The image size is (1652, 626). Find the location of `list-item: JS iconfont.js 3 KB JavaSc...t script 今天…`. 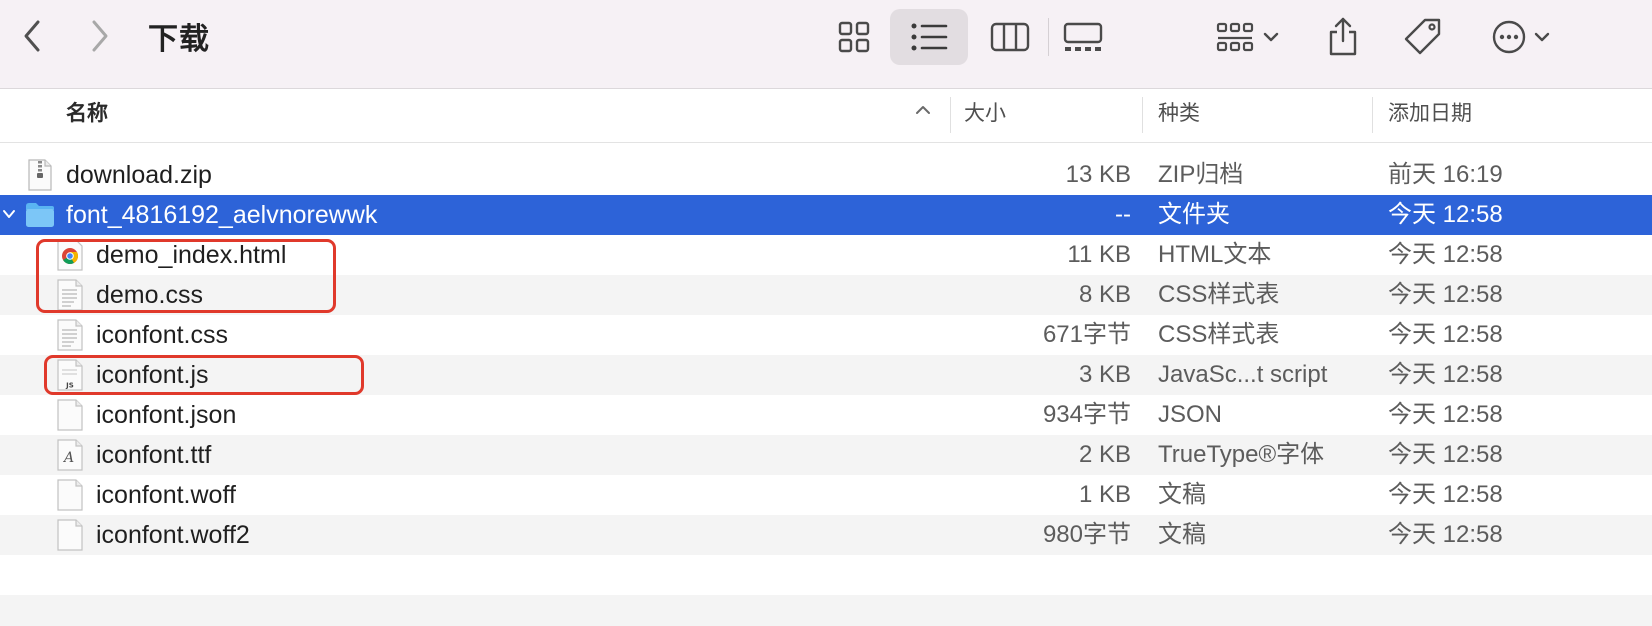

list-item: JS iconfont.js 3 KB JavaSc...t script 今天… is located at coordinates (826, 375).